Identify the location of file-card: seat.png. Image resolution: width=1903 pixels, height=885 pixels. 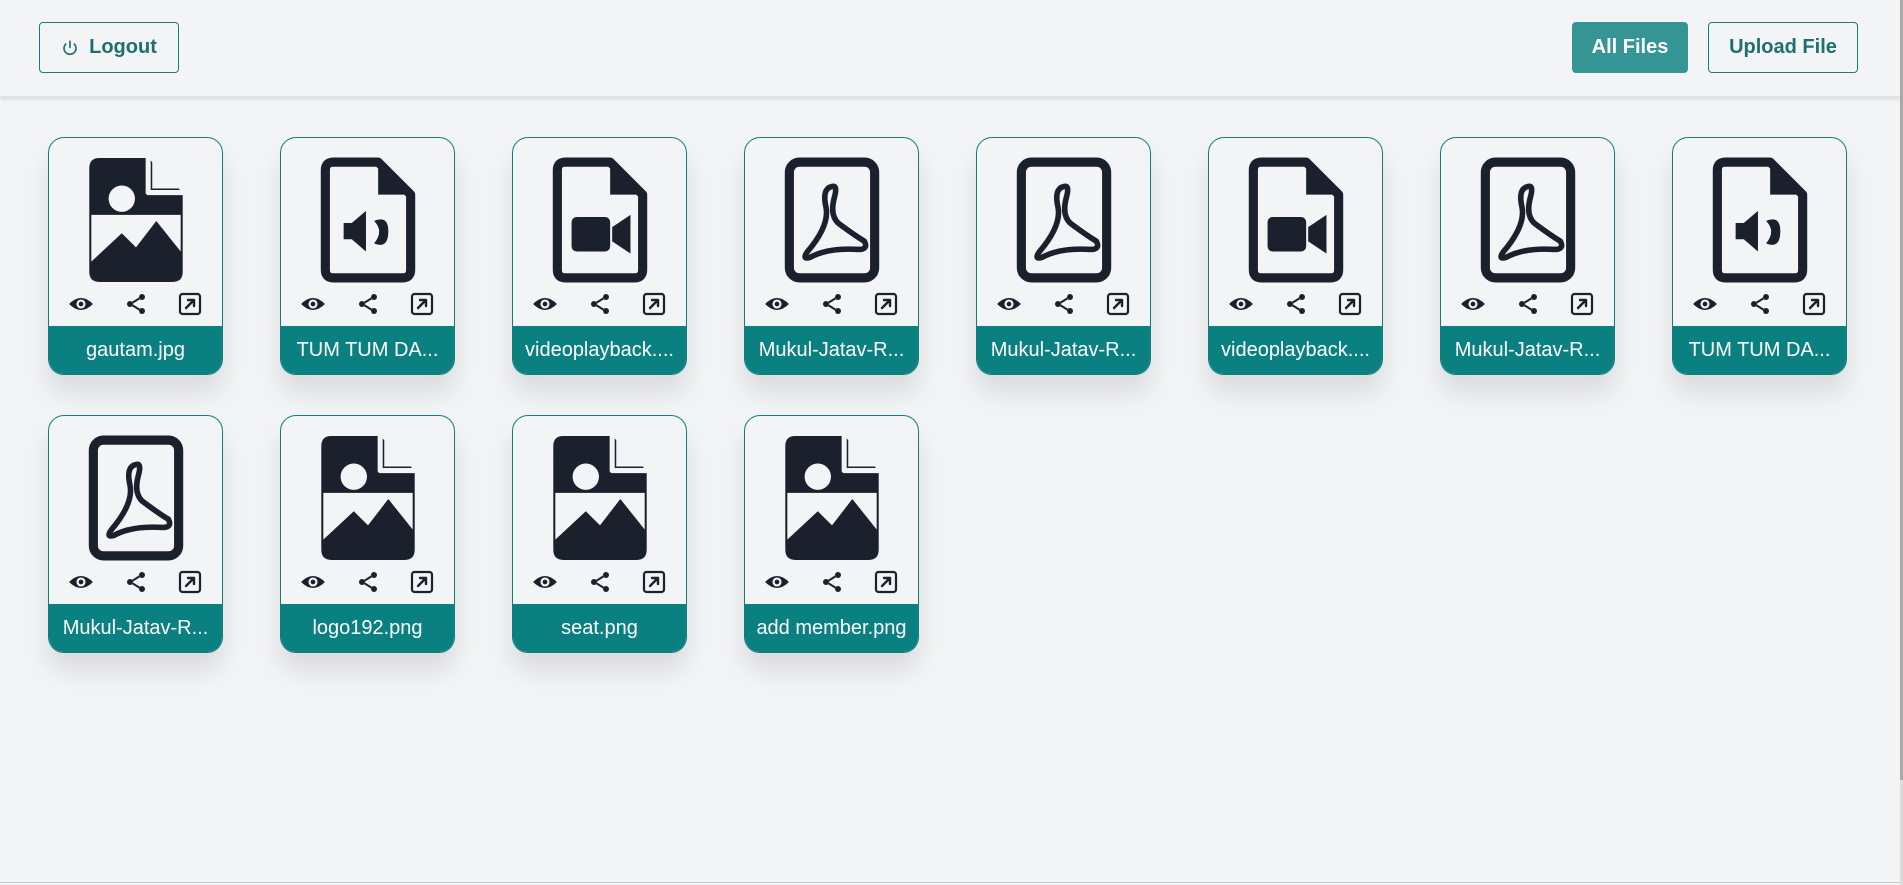
(599, 534).